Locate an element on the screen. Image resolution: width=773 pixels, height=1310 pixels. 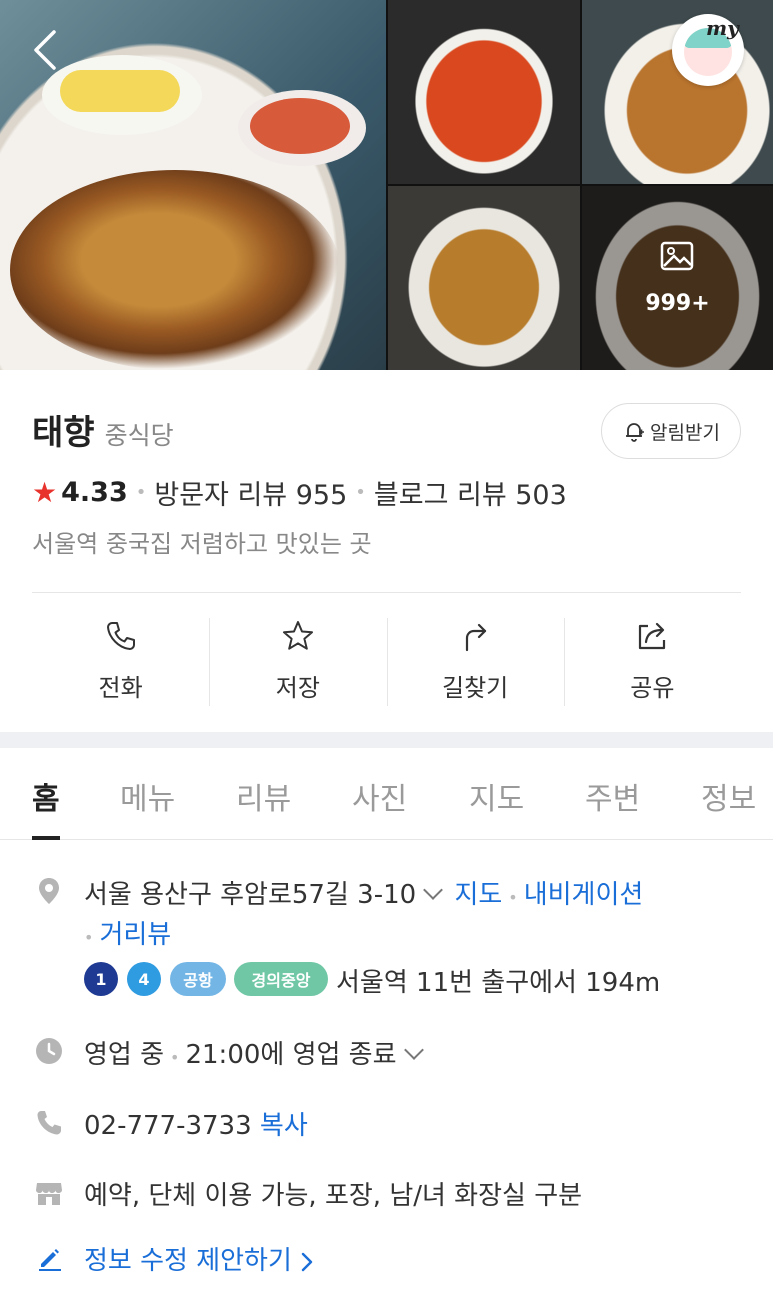
edit-suggestion-link: 정보 수정 제안하기 is located at coordinates (199, 1258).